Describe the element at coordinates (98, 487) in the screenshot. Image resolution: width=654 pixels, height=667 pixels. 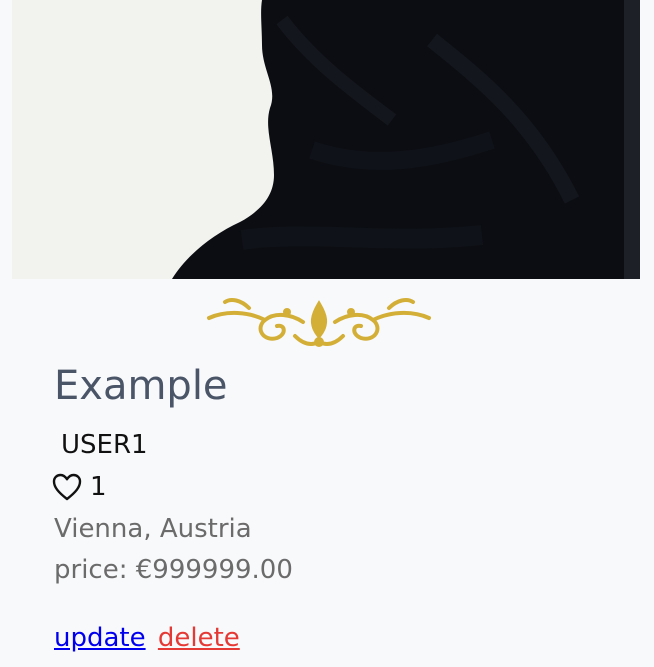
I see `like-count: 1` at that location.